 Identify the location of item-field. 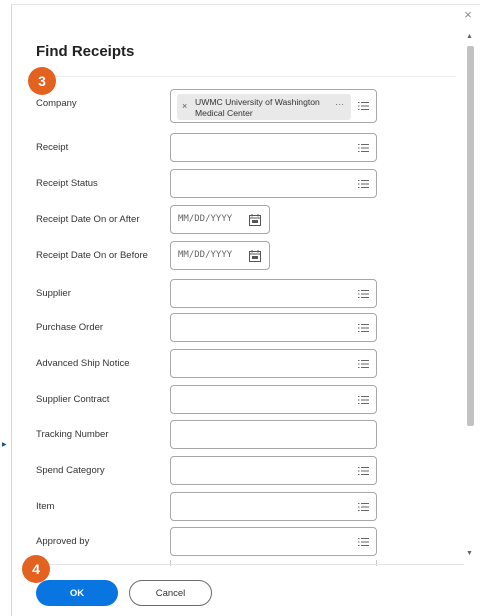
(273, 506).